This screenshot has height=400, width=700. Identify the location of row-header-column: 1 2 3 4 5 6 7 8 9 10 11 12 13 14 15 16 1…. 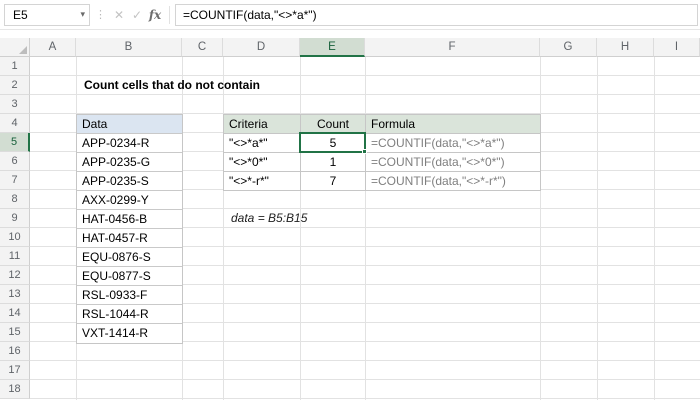
(15, 228).